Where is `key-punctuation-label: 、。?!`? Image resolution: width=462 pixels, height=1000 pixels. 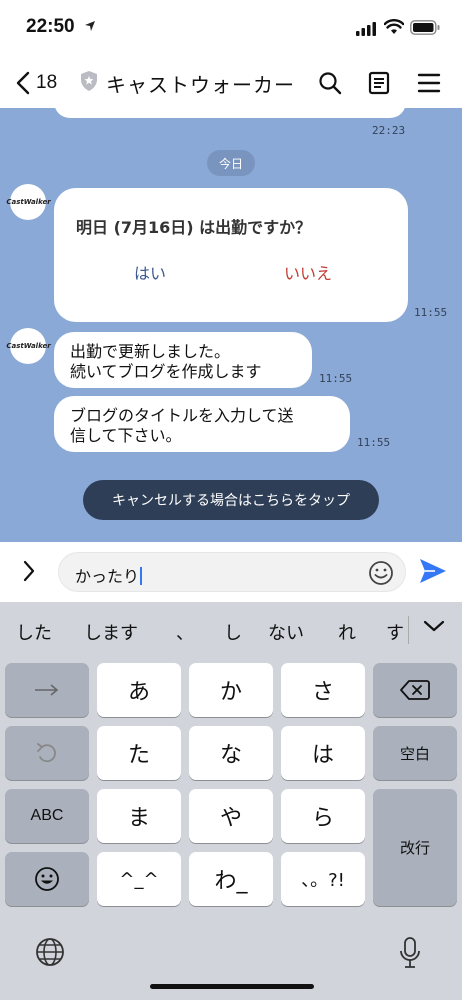 key-punctuation-label: 、。?! is located at coordinates (323, 880).